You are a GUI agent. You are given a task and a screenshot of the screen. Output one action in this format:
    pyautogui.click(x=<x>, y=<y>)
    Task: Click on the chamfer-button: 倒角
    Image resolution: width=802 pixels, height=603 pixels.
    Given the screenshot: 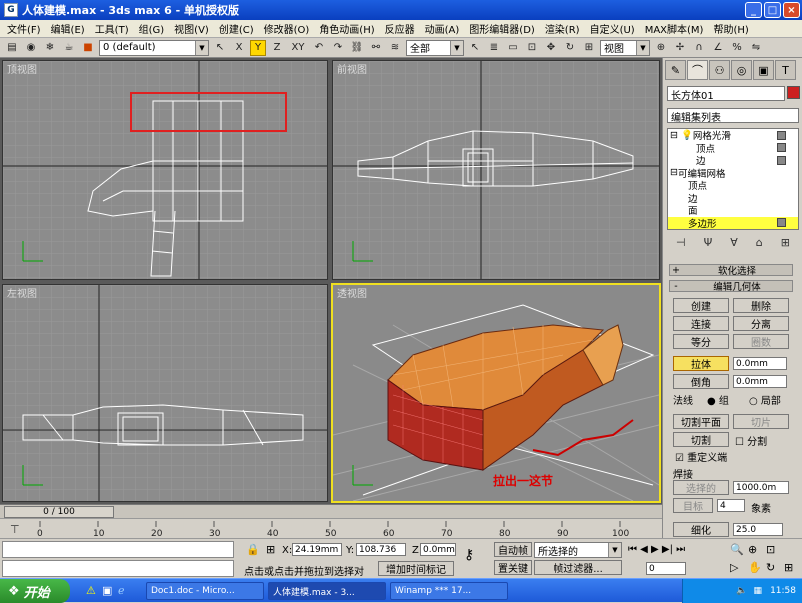 What is the action you would take?
    pyautogui.click(x=701, y=381)
    